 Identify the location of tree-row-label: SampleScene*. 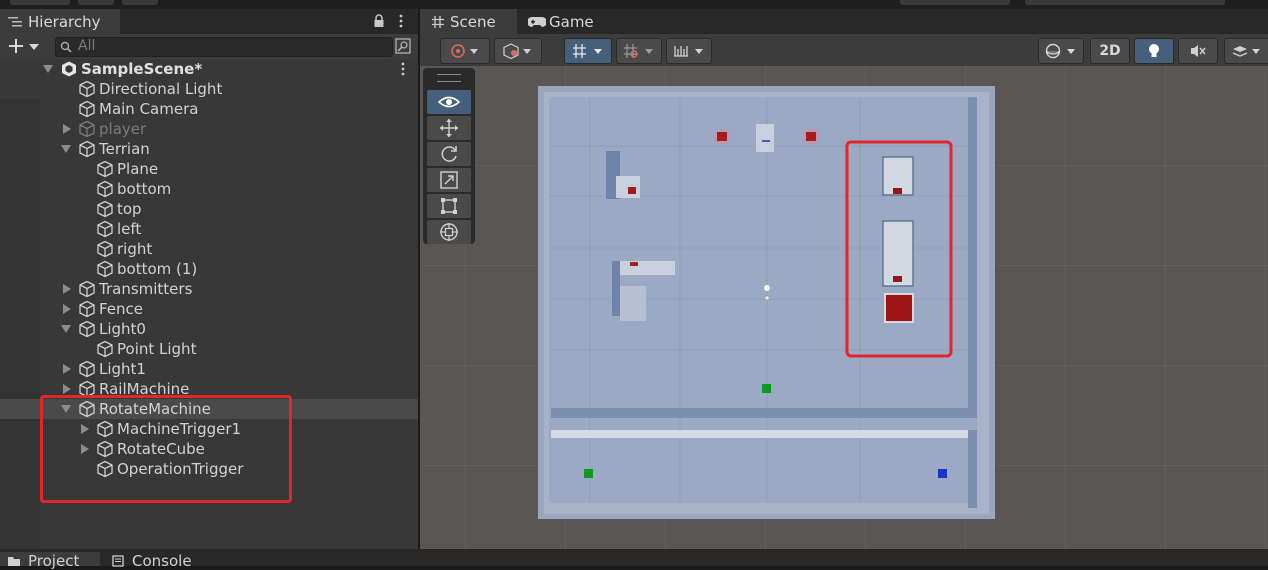
(142, 69).